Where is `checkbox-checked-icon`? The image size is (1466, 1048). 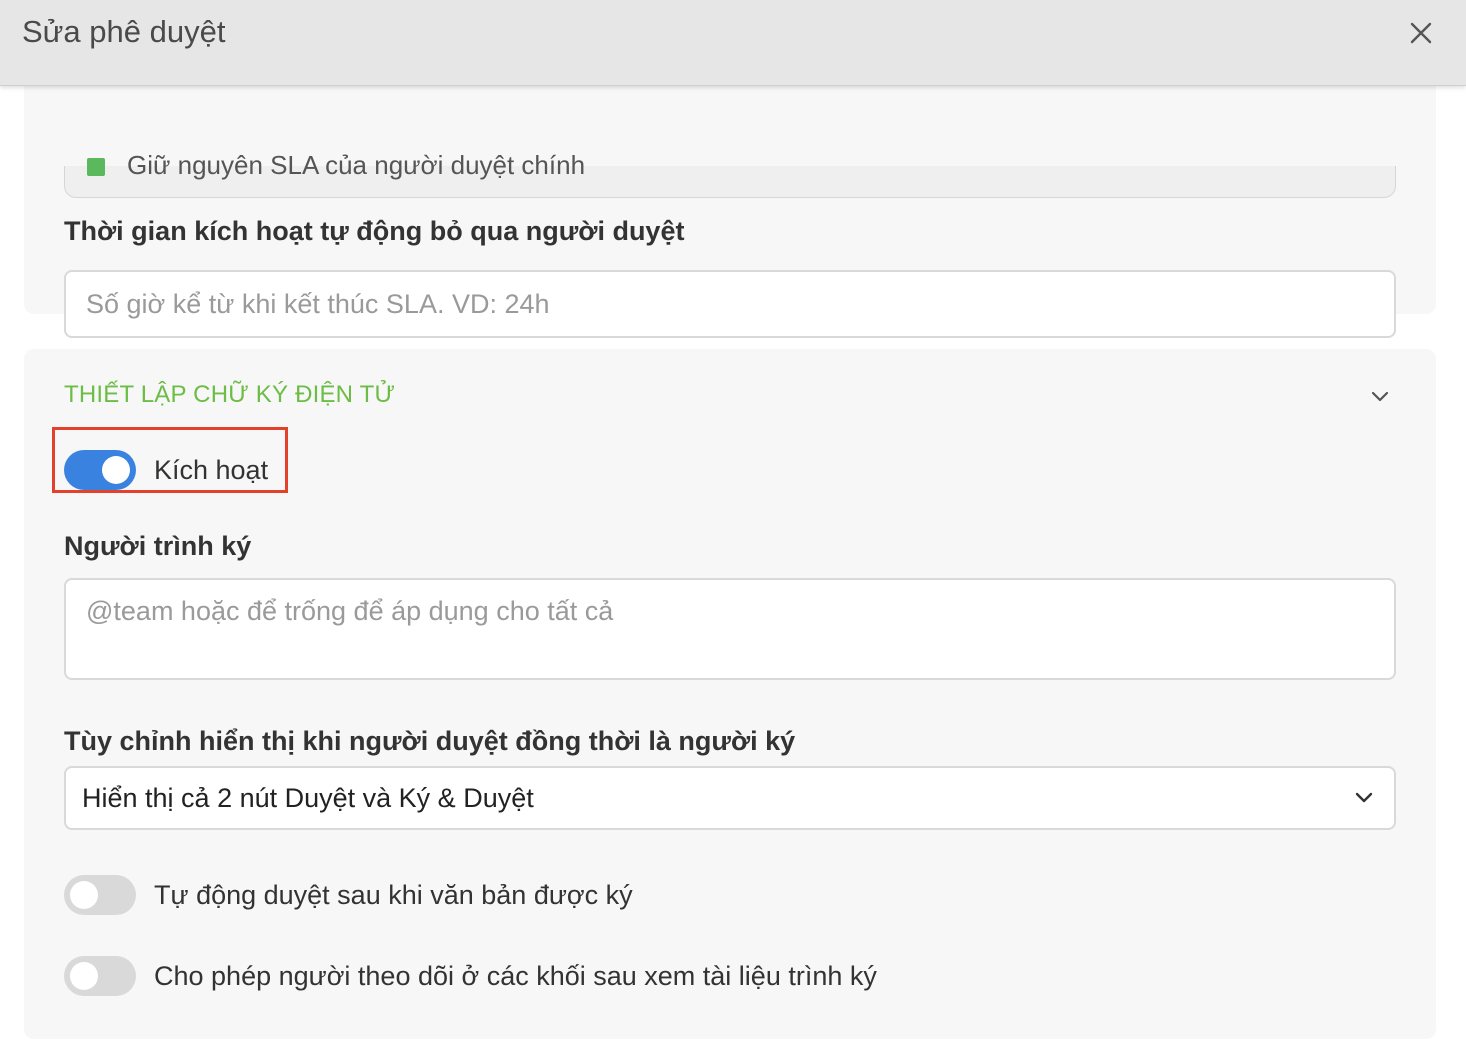
checkbox-checked-icon is located at coordinates (96, 167).